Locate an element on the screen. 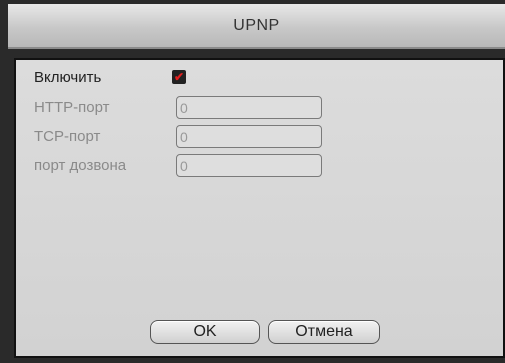 The height and width of the screenshot is (363, 505). dialog-title: UPNP is located at coordinates (256, 25).